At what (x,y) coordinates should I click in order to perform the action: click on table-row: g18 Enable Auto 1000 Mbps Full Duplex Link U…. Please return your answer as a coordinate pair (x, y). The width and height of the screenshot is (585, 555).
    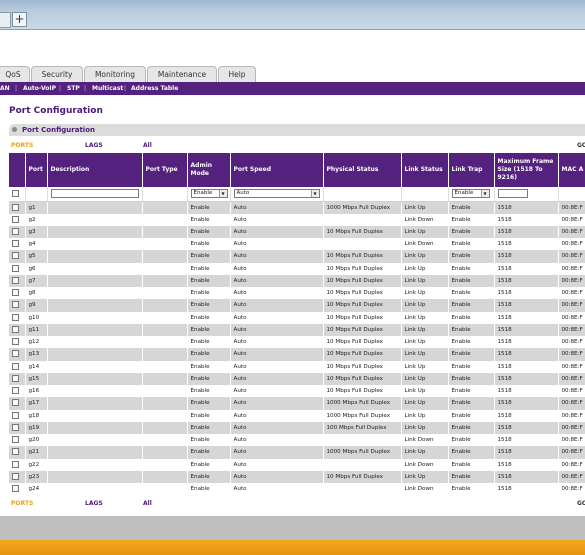
    Looking at the image, I should click on (297, 415).